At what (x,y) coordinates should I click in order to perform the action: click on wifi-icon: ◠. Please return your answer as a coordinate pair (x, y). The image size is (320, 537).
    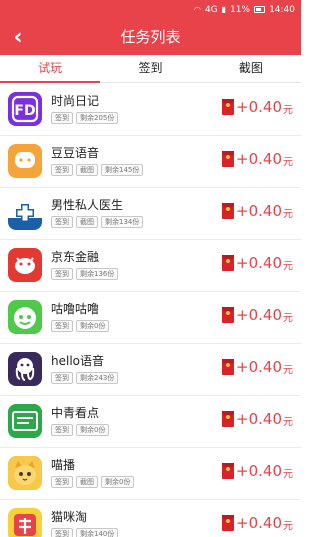
    Looking at the image, I should click on (197, 9).